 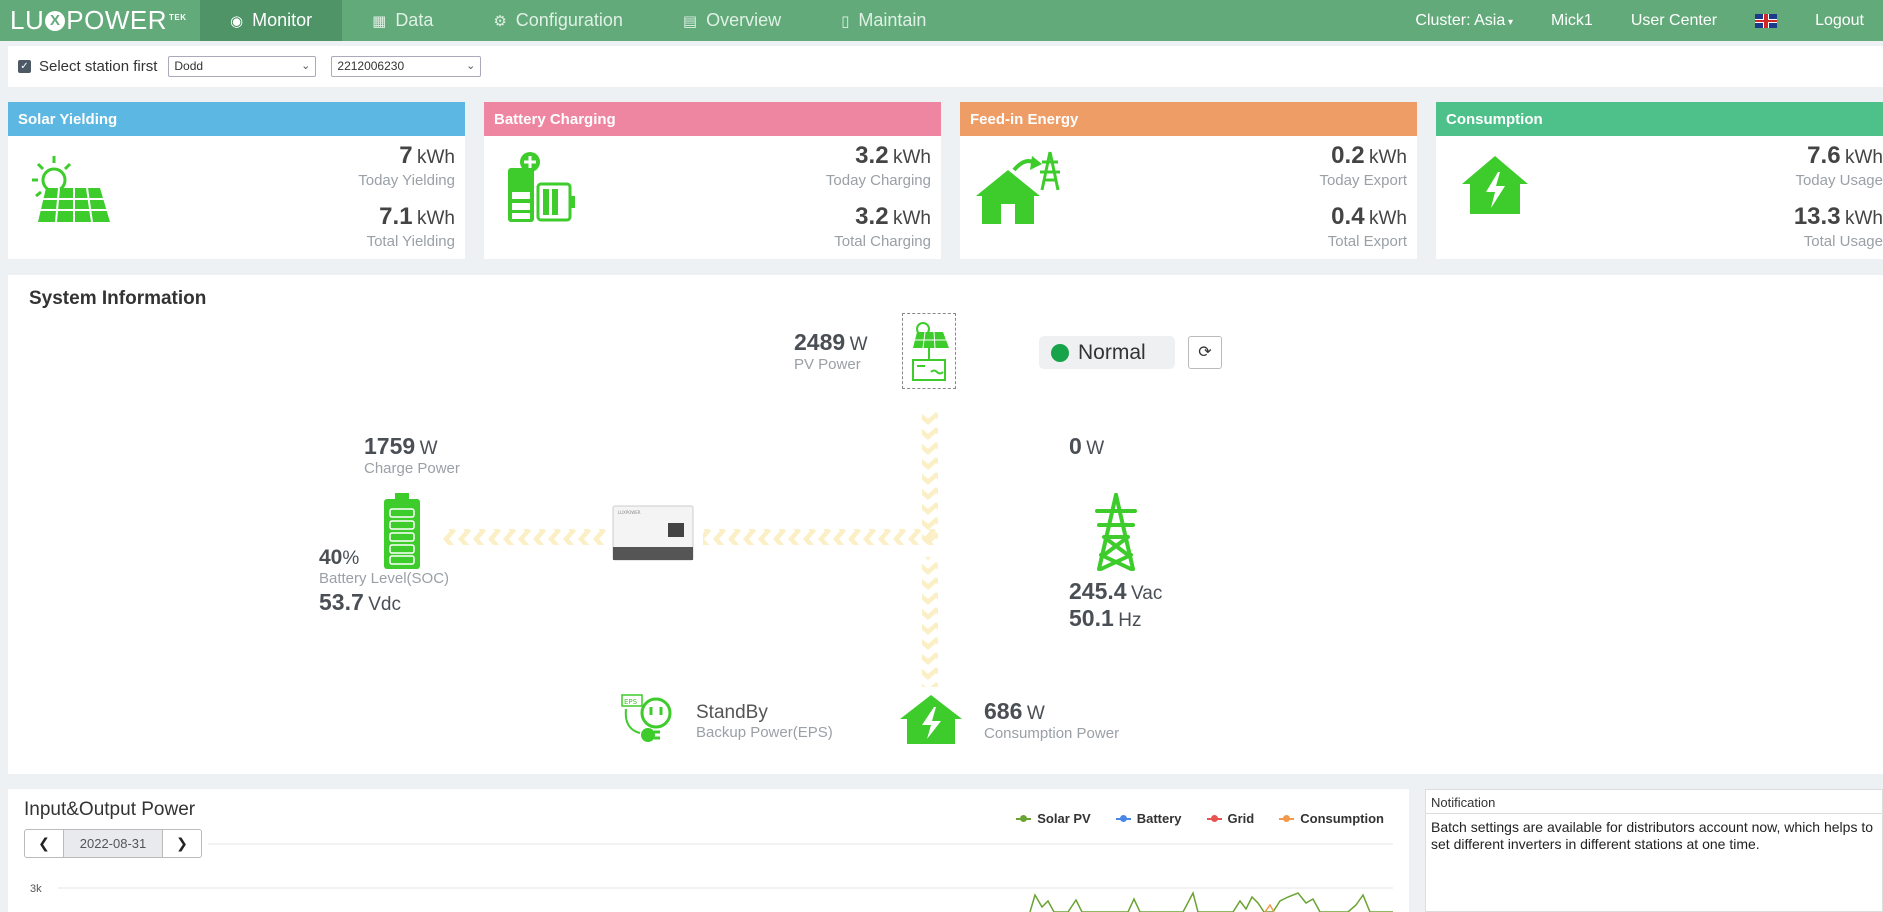 I want to click on refresh-button: ⟳, so click(x=1205, y=352).